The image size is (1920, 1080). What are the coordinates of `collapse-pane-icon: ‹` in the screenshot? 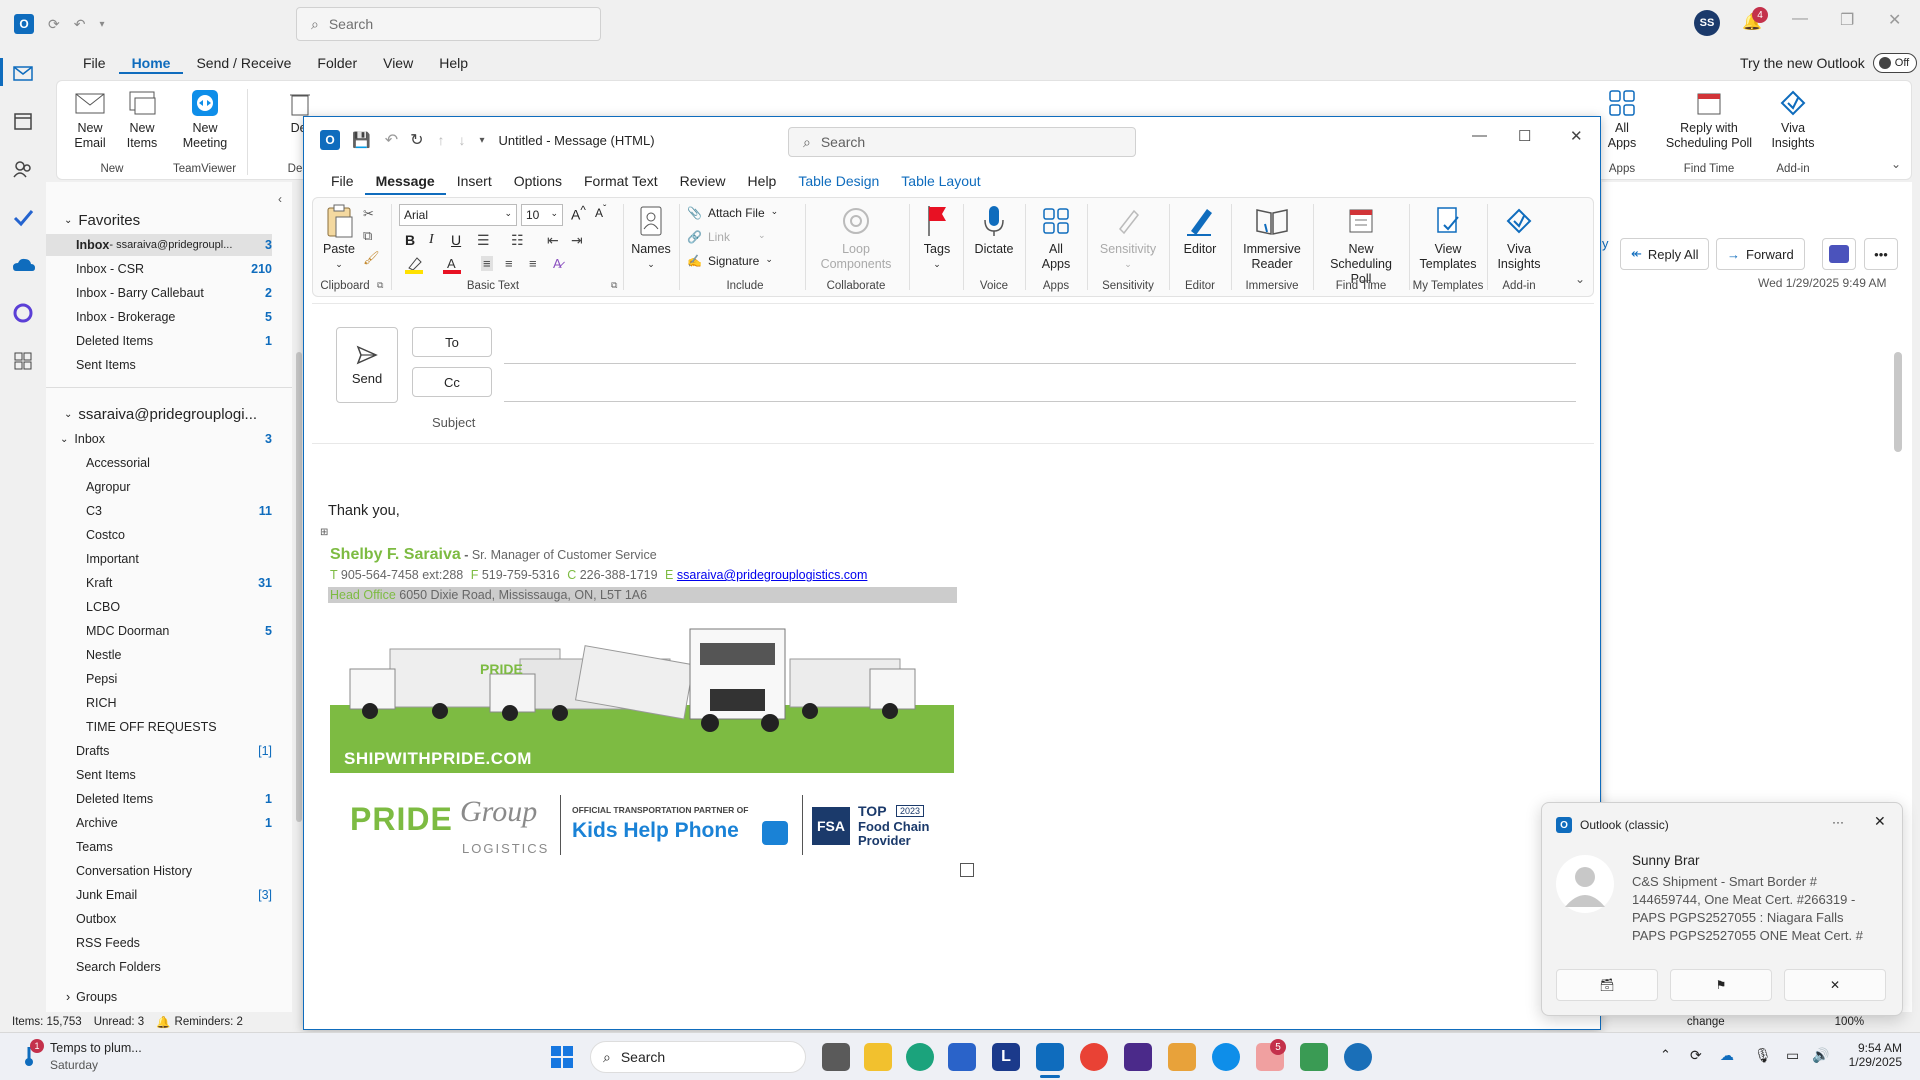 It's located at (280, 199).